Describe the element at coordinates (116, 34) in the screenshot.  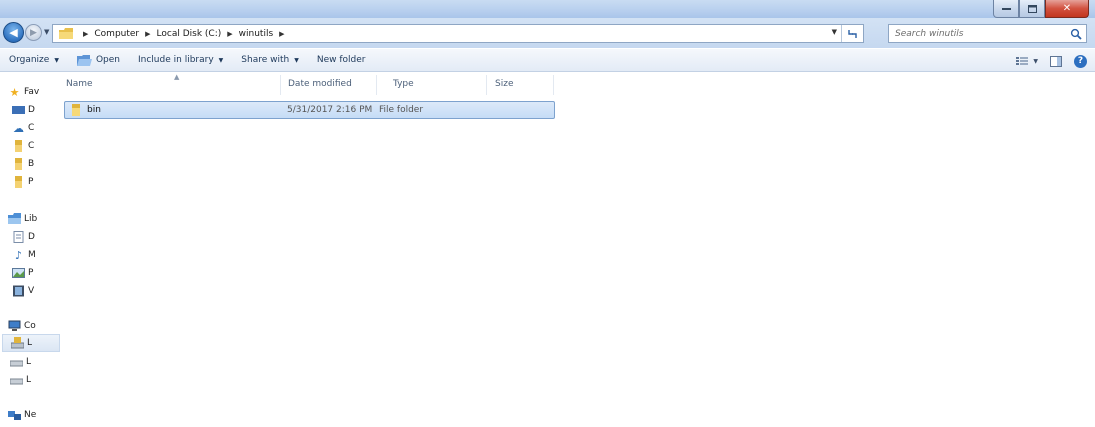
I see `breadcrumb-computer: Computer` at that location.